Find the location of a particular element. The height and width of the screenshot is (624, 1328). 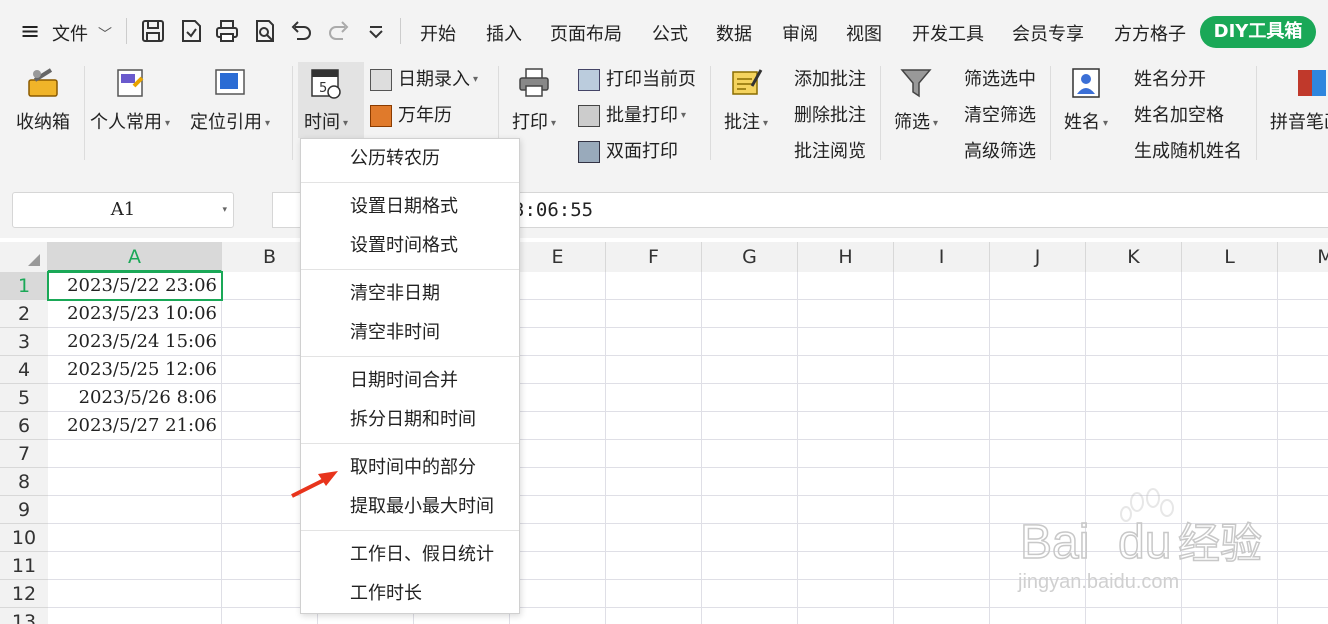

row-header-1: 1 is located at coordinates (24, 286).